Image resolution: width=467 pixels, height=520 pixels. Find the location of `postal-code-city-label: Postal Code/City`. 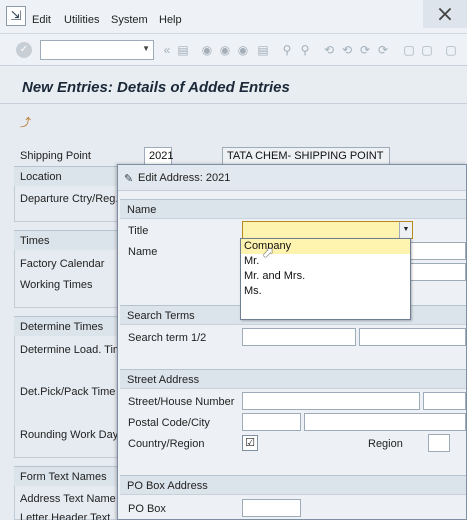

postal-code-city-label: Postal Code/City is located at coordinates (169, 423).